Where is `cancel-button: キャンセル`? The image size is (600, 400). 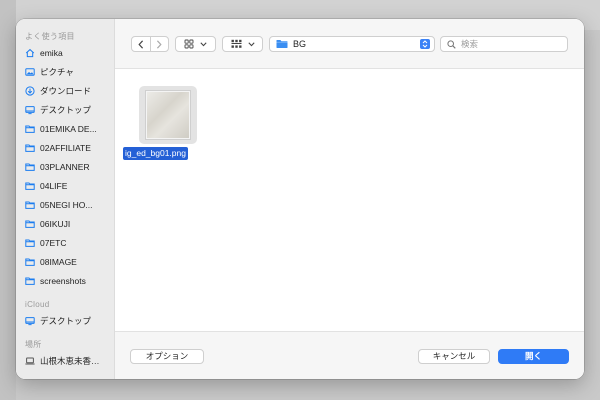 cancel-button: キャンセル is located at coordinates (454, 356).